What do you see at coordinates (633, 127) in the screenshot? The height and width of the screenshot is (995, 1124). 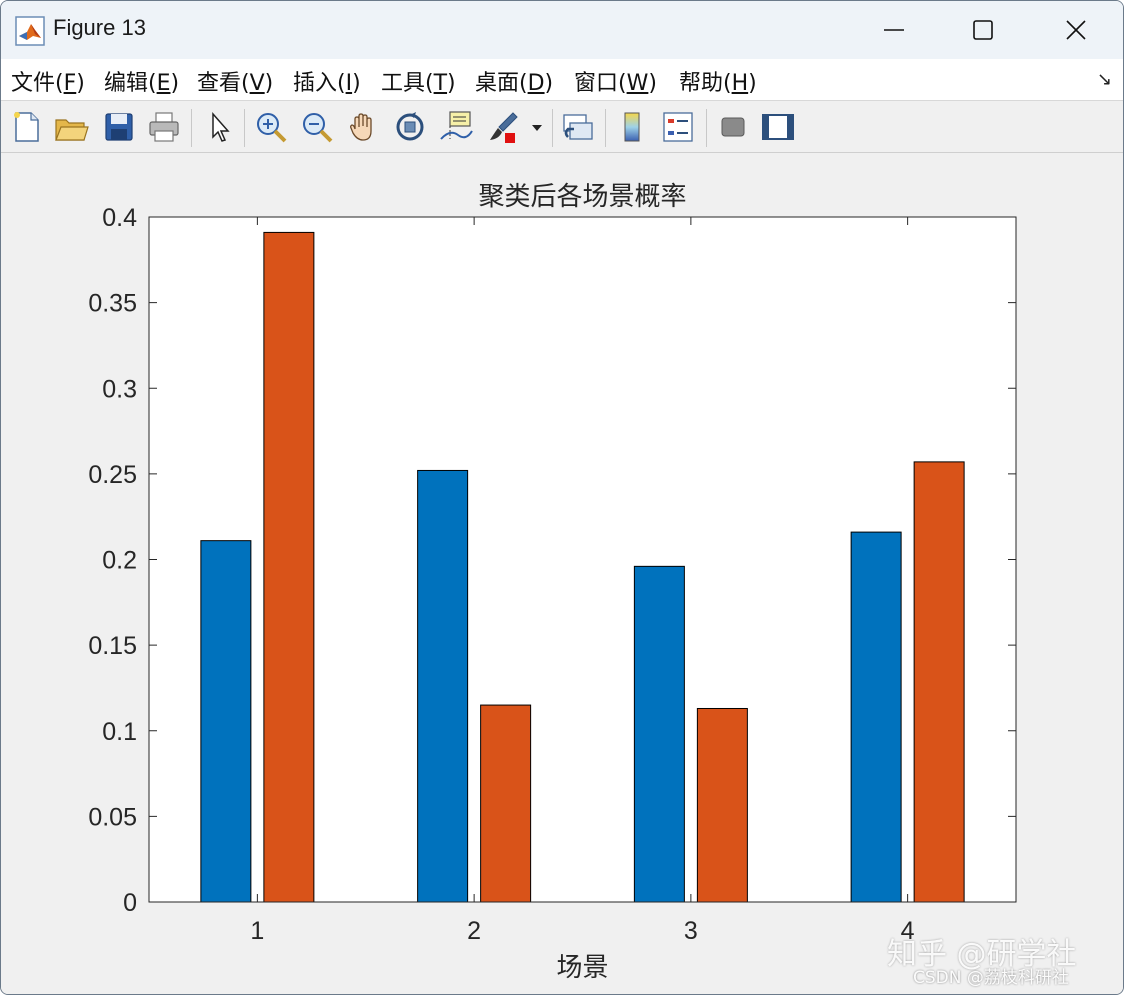 I see `colorbar-icon` at bounding box center [633, 127].